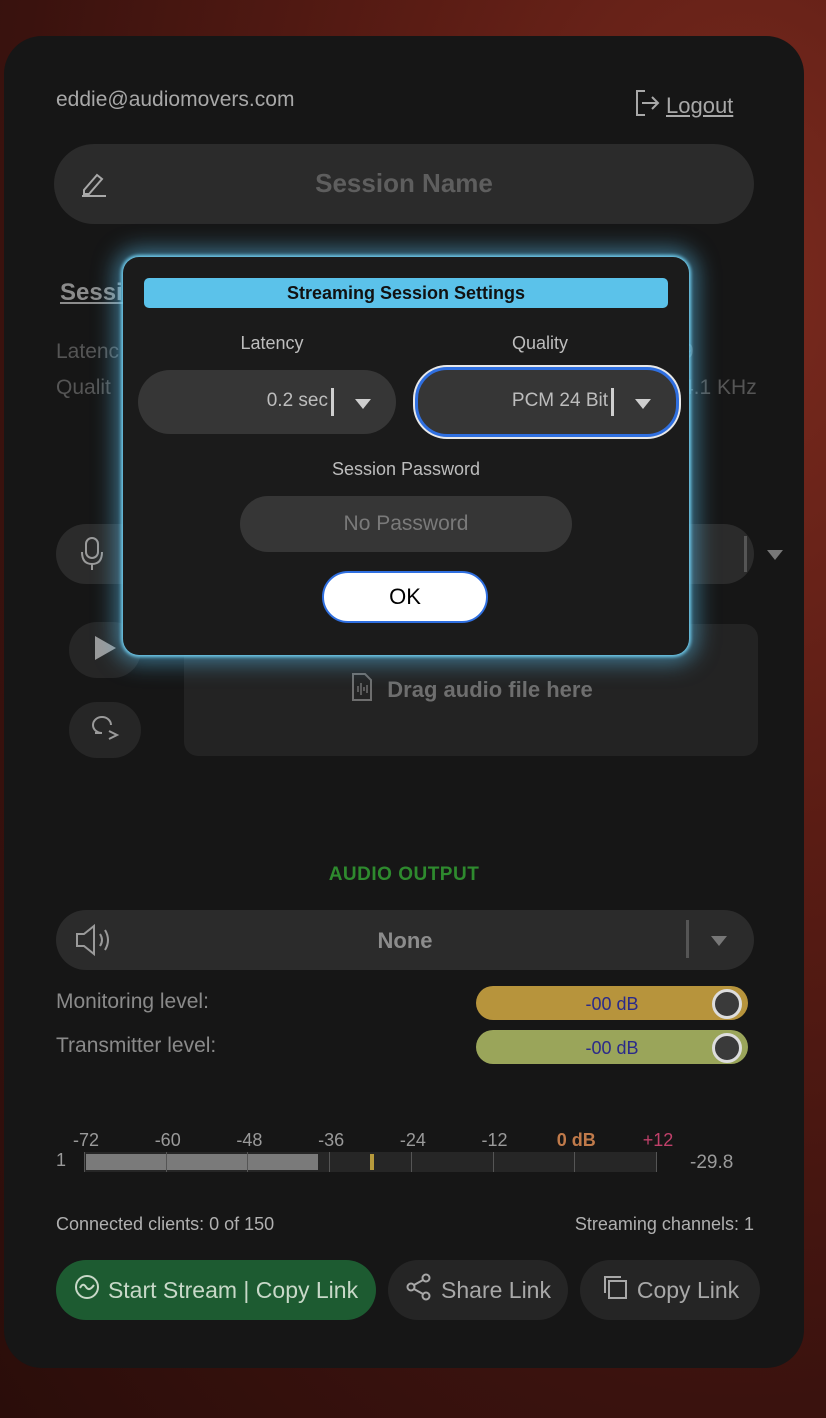  What do you see at coordinates (412, 1140) in the screenshot?
I see `meter-scale-label: -24` at bounding box center [412, 1140].